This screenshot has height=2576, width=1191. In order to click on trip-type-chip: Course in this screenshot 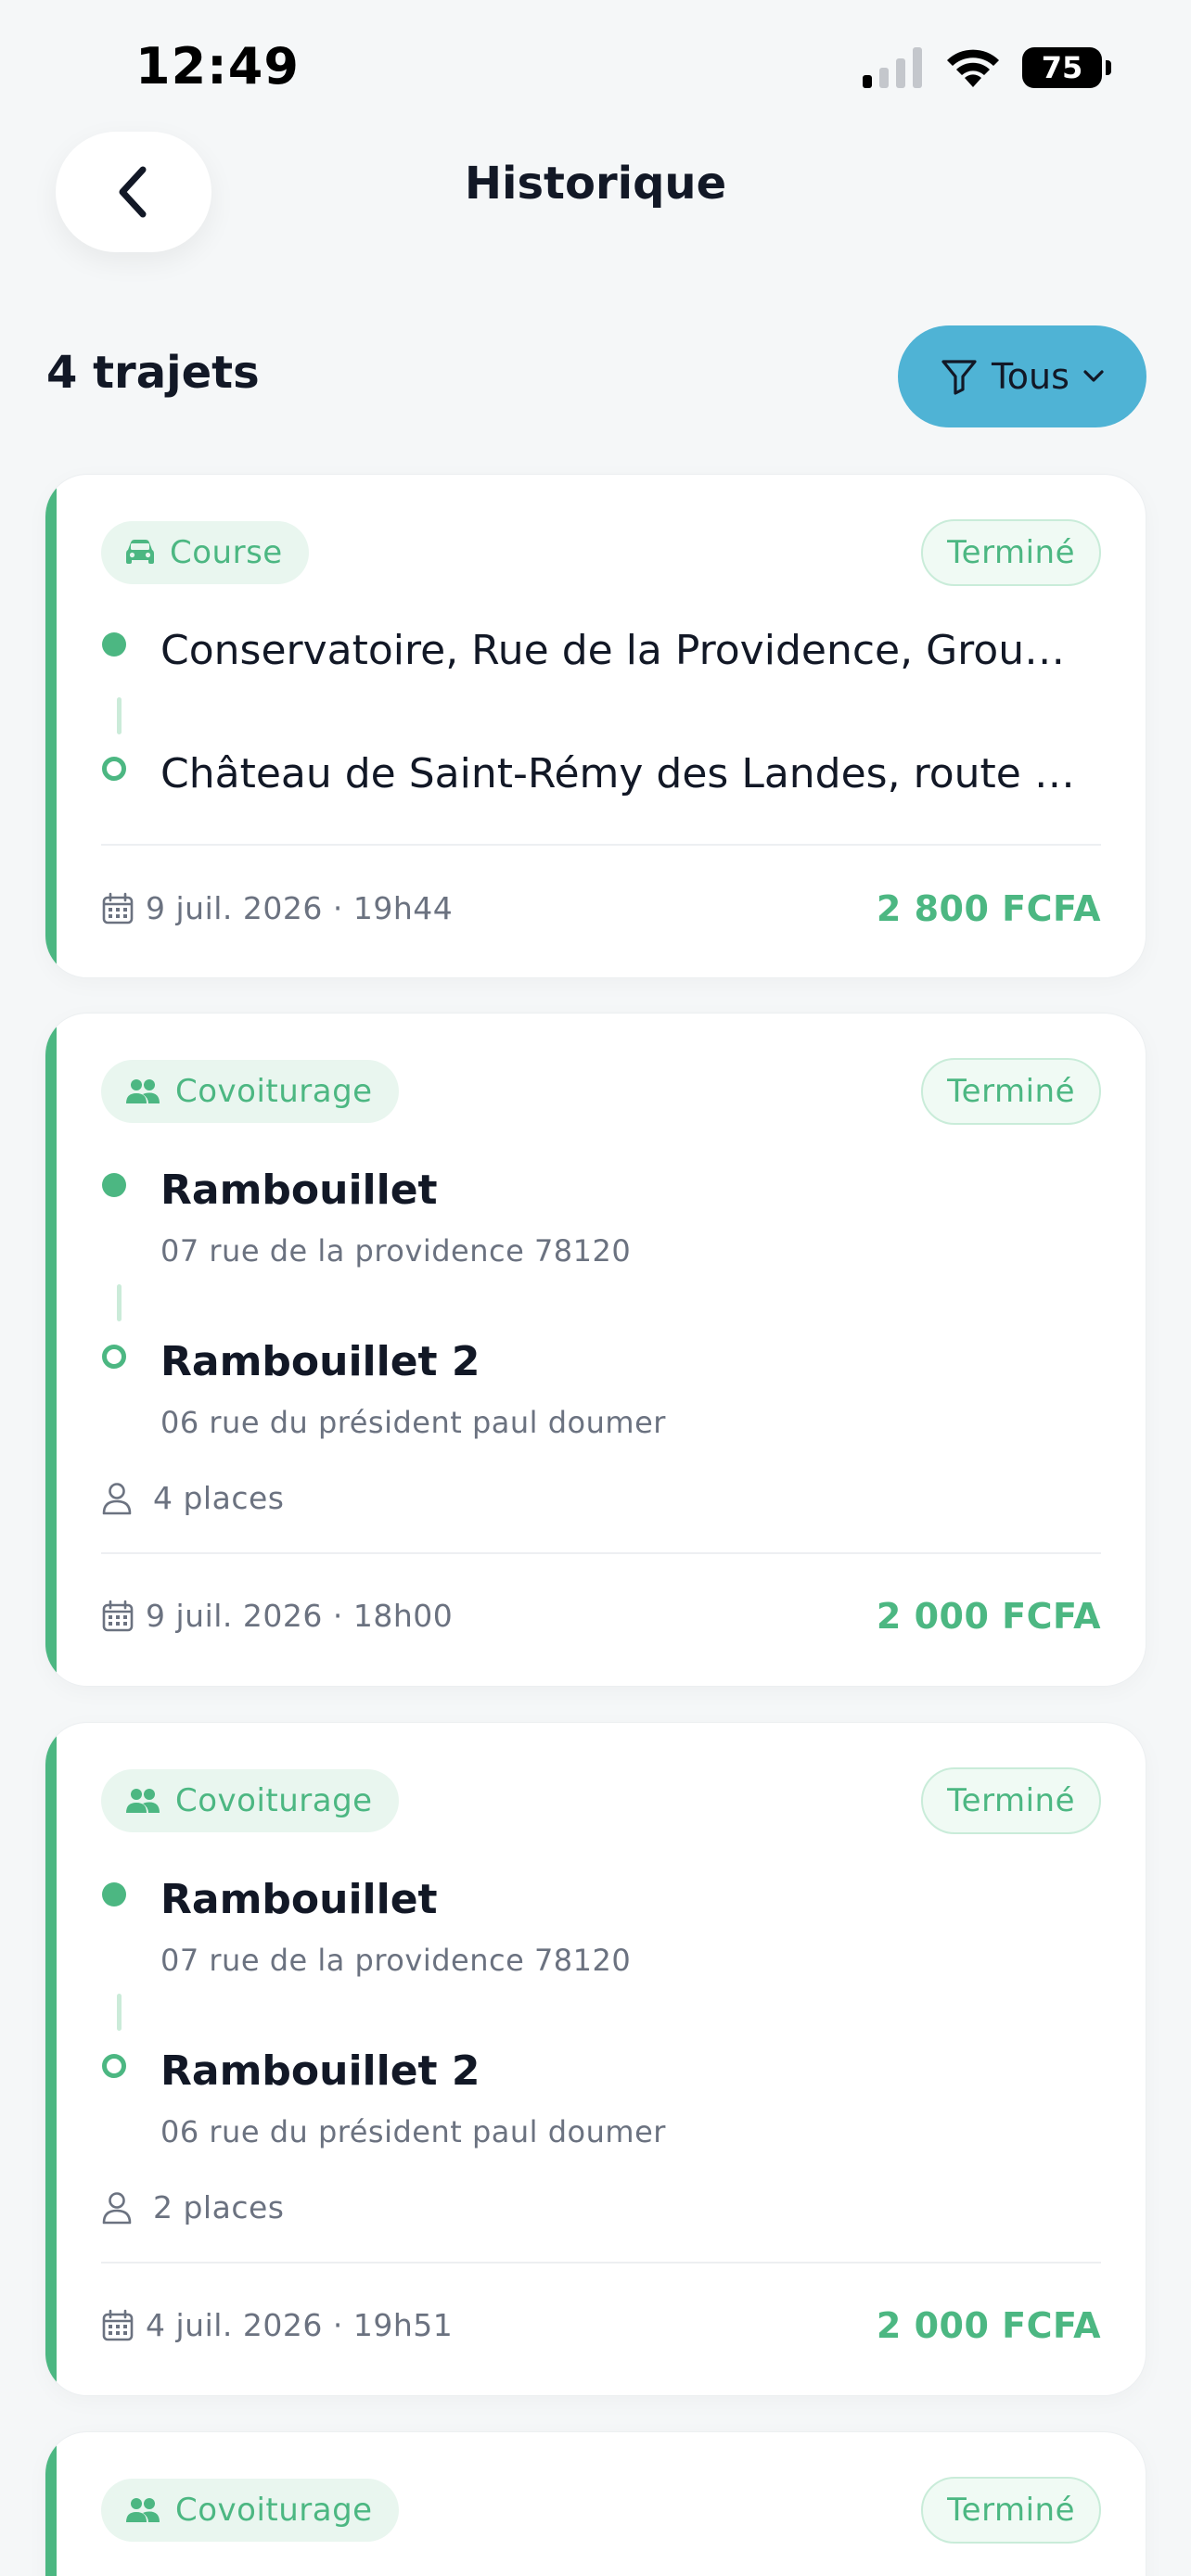, I will do `click(205, 552)`.